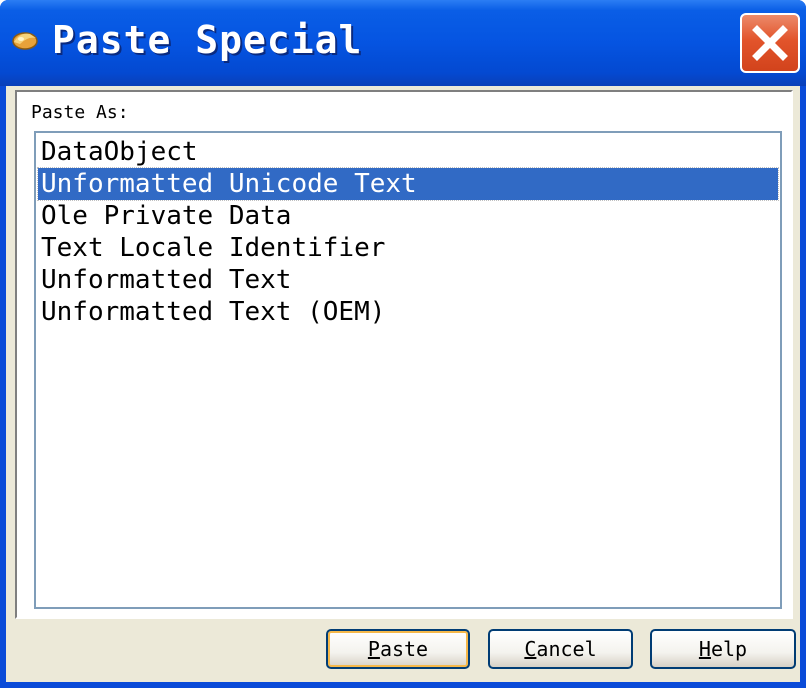 This screenshot has height=688, width=806. Describe the element at coordinates (704, 649) in the screenshot. I see `help-button-accel: H` at that location.